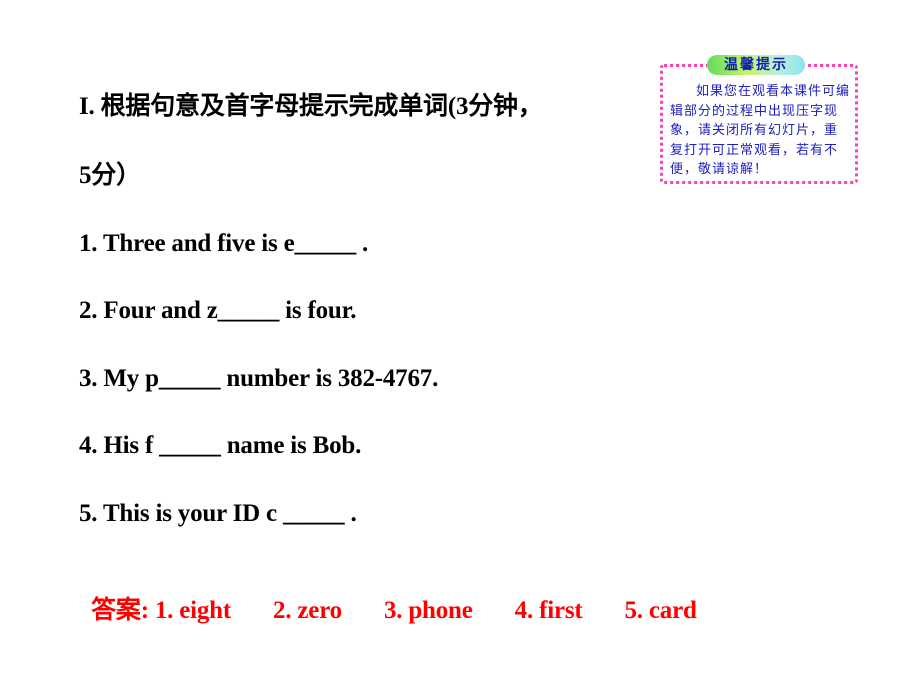 Image resolution: width=920 pixels, height=690 pixels. Describe the element at coordinates (428, 610) in the screenshot. I see `answer-3: 3. phone` at that location.